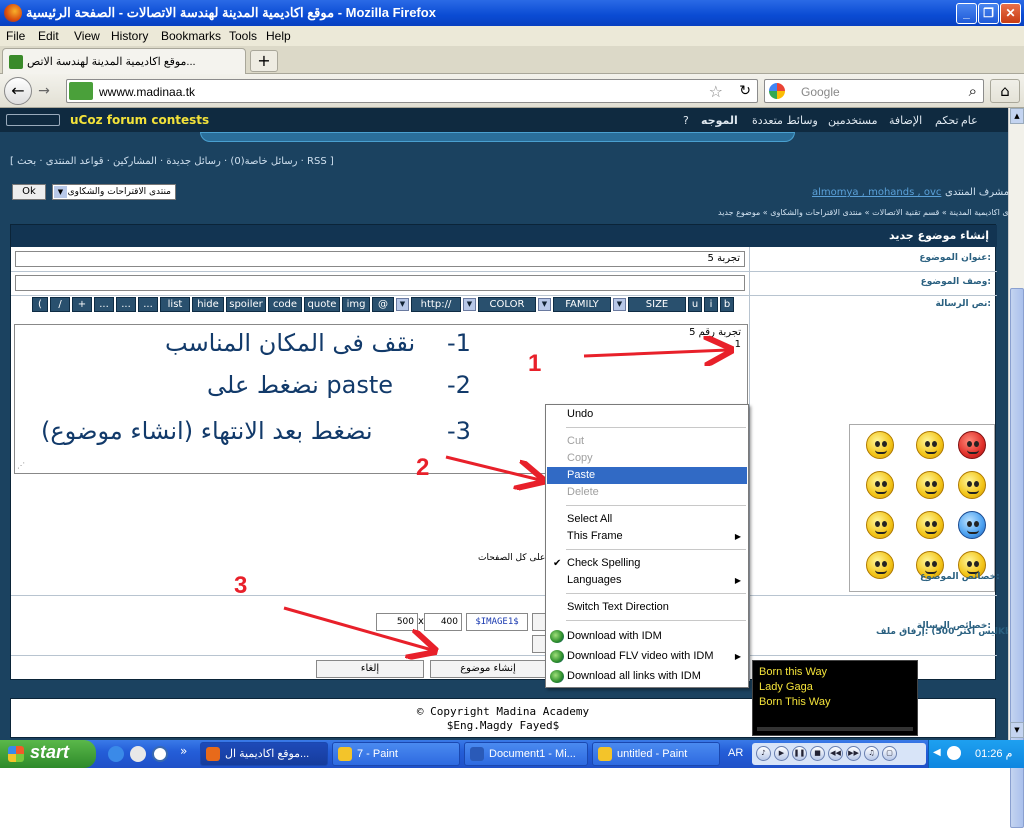  What do you see at coordinates (29, 192) in the screenshot?
I see `ok-button: Ok` at bounding box center [29, 192].